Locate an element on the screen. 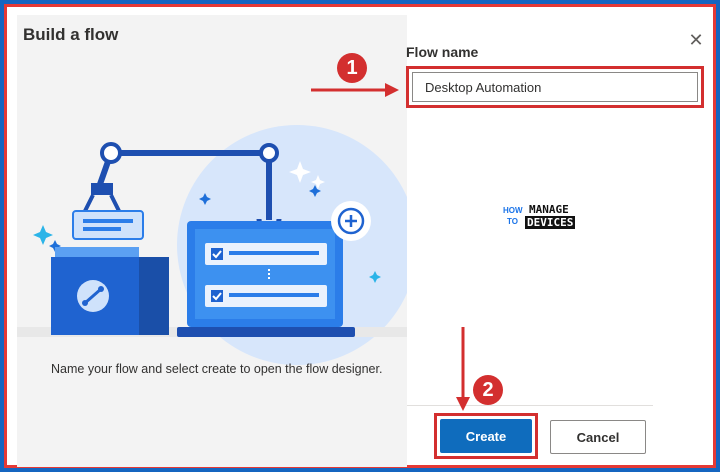  flow-name-input is located at coordinates (555, 87).